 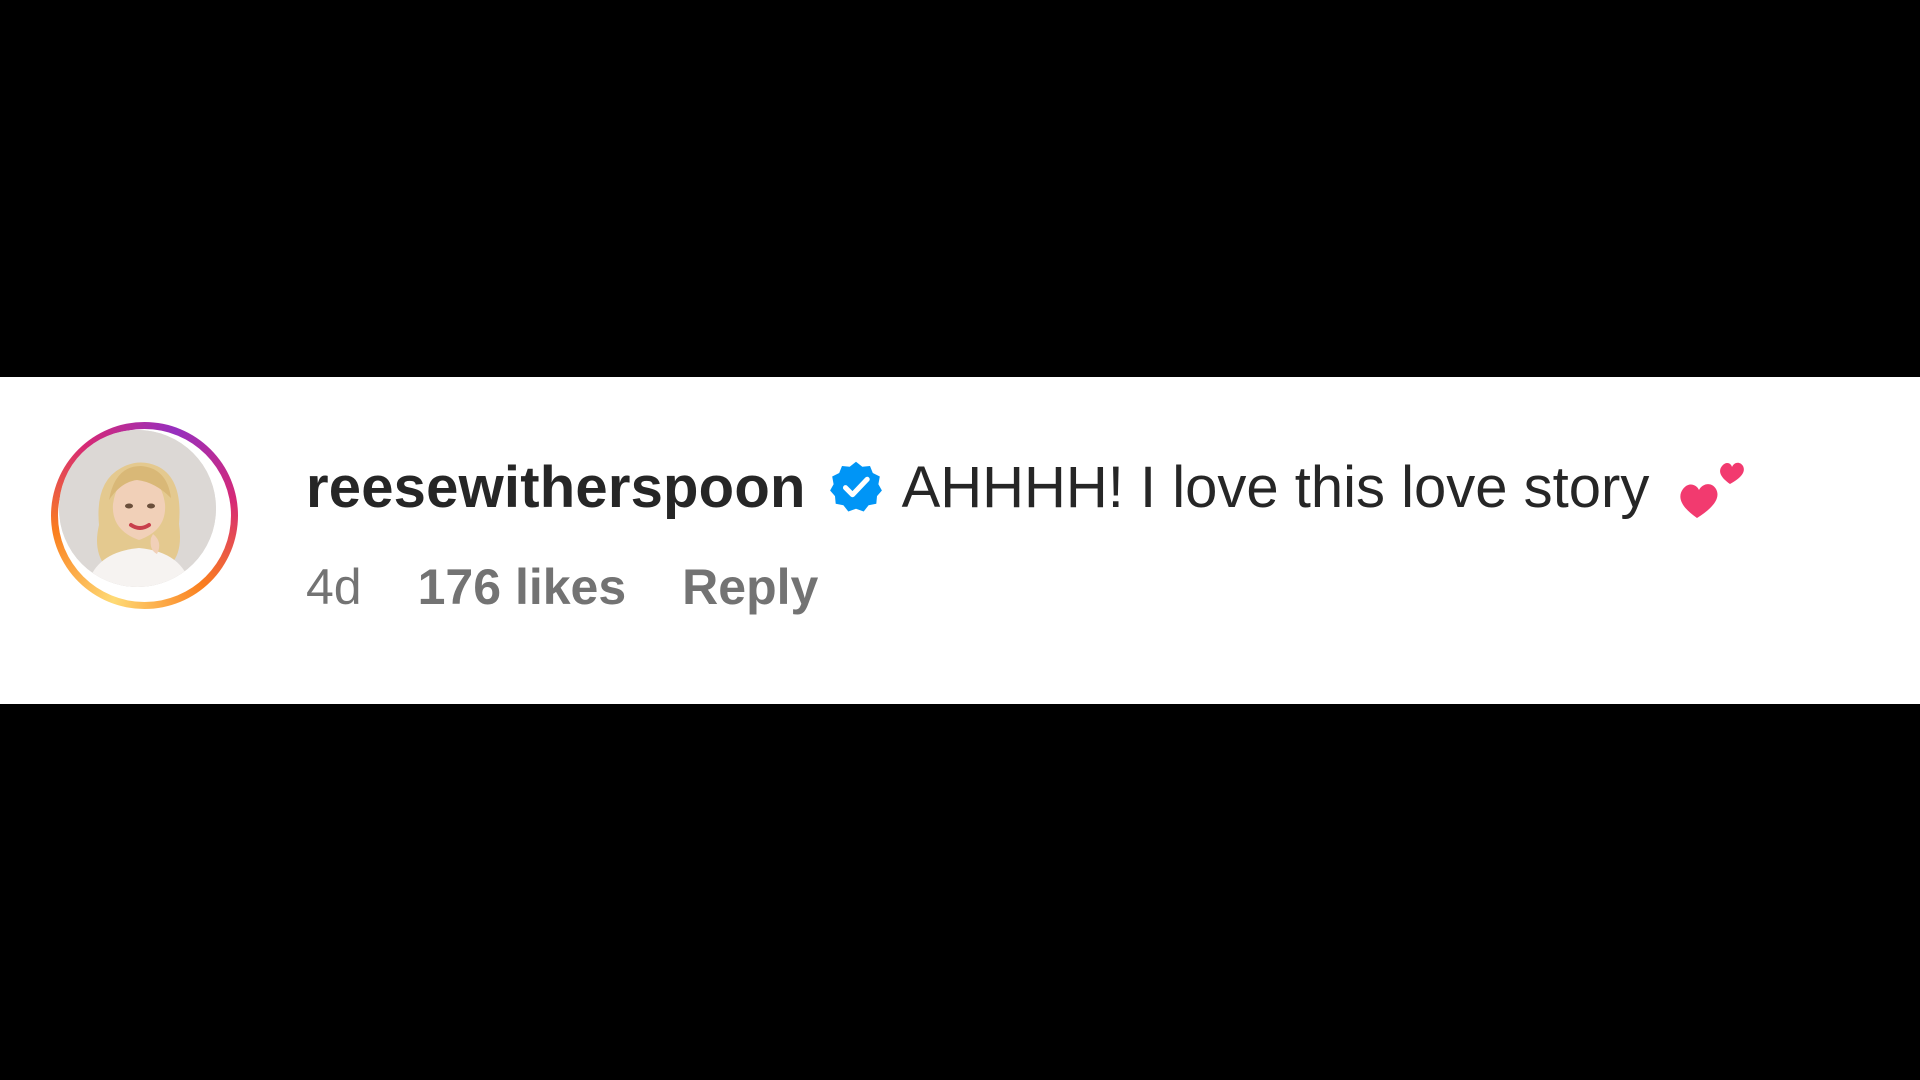 What do you see at coordinates (1712, 487) in the screenshot?
I see `two-hearts-emoji-icon` at bounding box center [1712, 487].